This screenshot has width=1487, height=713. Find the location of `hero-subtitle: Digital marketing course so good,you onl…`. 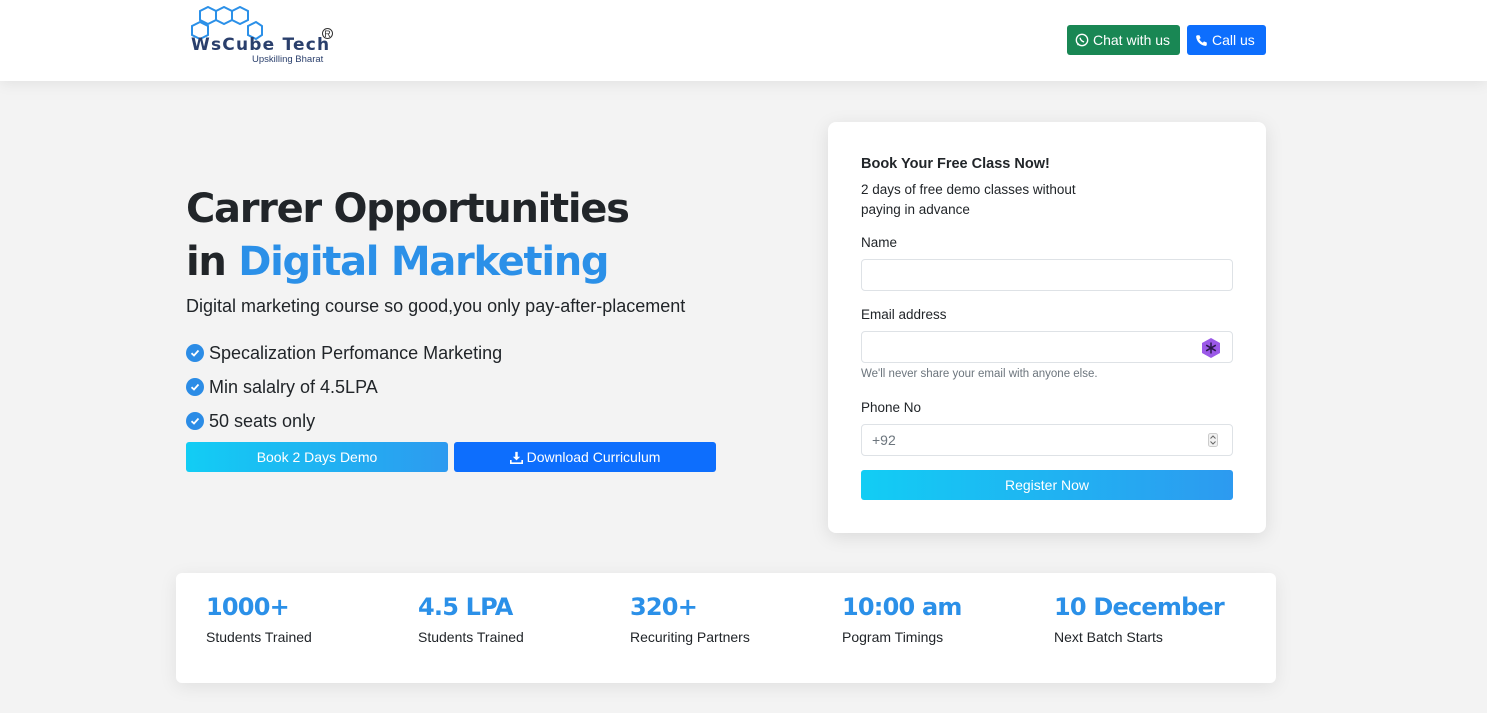

hero-subtitle: Digital marketing course so good,you onl… is located at coordinates (436, 306).